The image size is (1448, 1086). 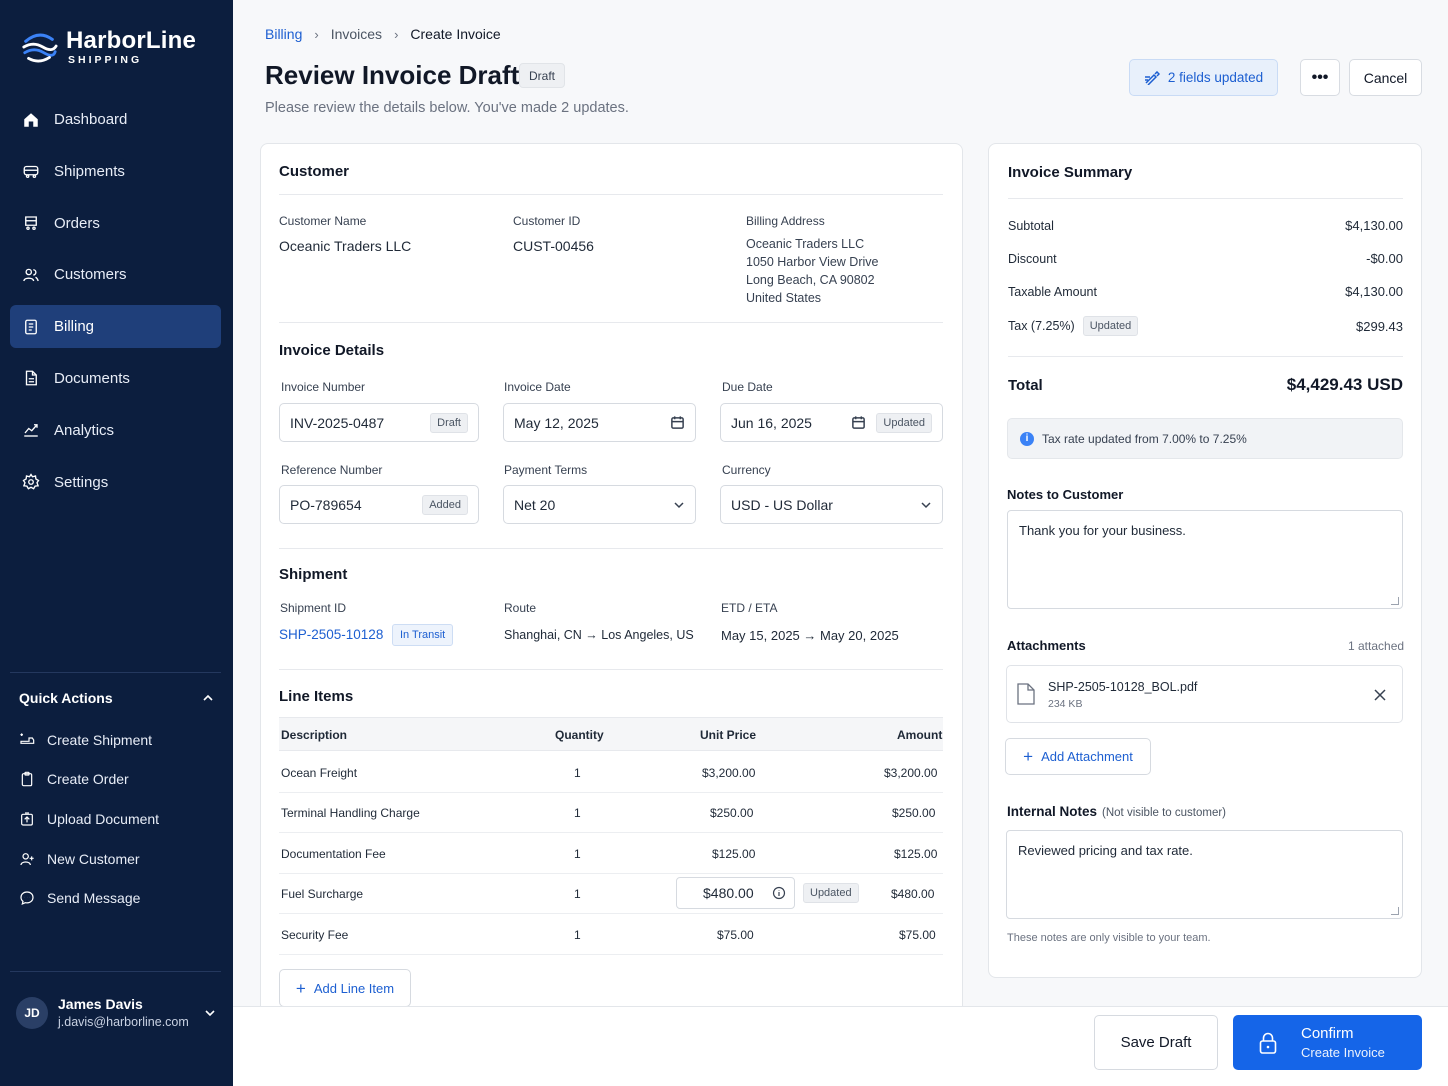 I want to click on unit-price-input: $480.00, so click(x=735, y=893).